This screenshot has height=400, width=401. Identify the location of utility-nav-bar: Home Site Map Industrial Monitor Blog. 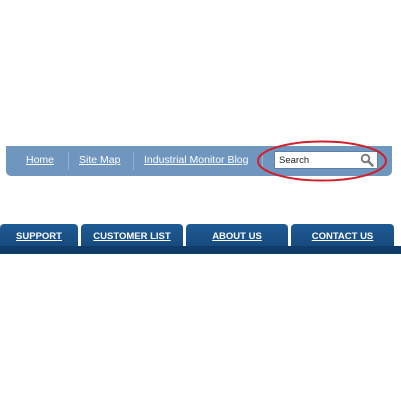
(199, 161).